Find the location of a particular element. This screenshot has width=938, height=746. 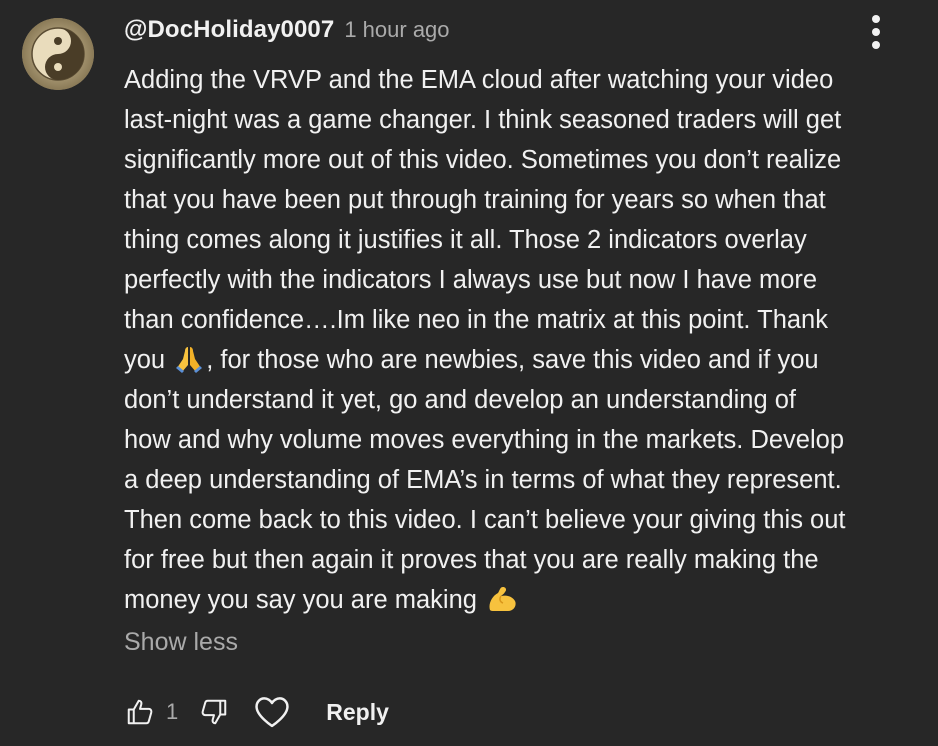

comment-text-fragment: you is located at coordinates (148, 360).